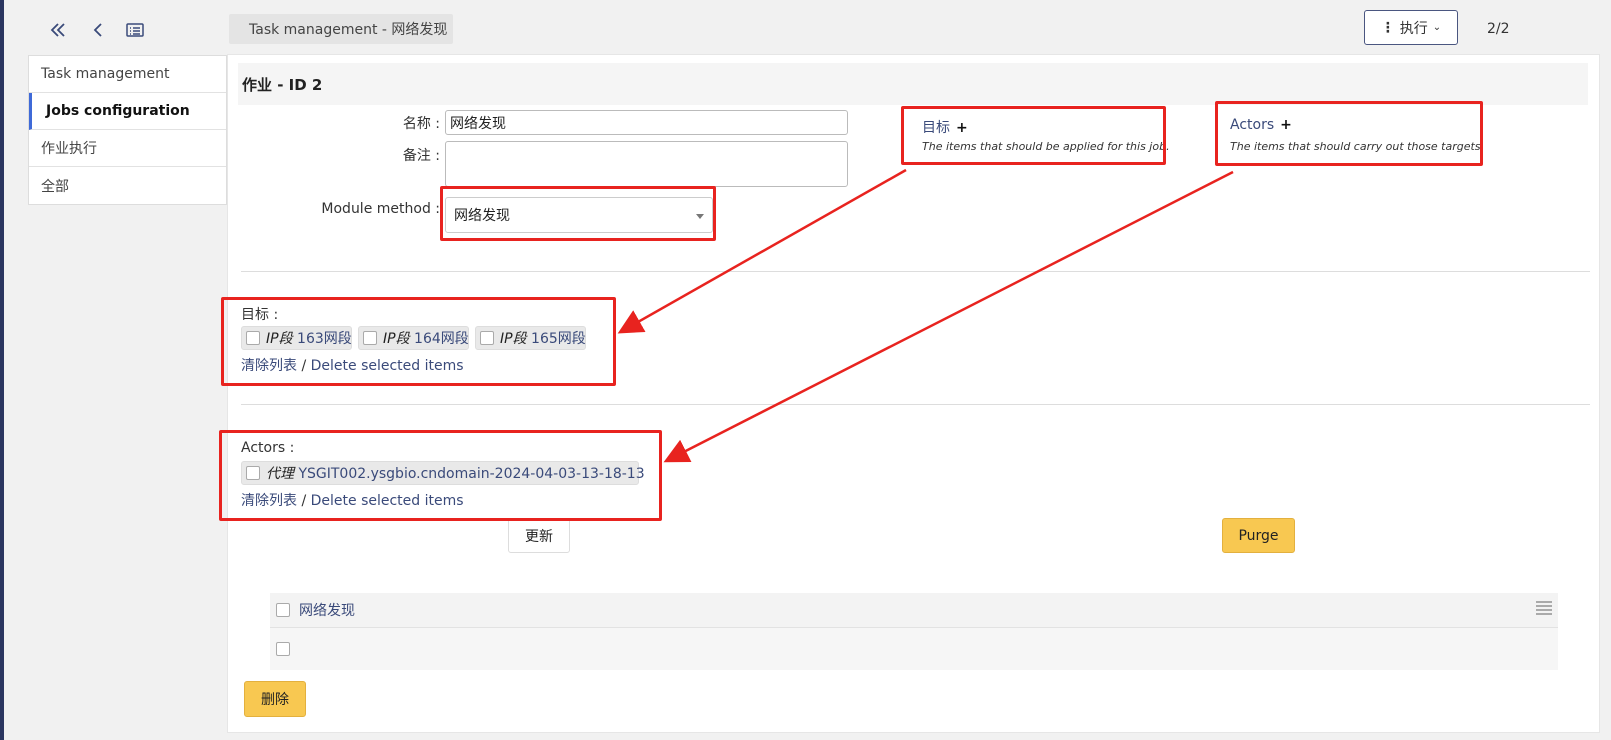 The width and height of the screenshot is (1611, 740). What do you see at coordinates (700, 216) in the screenshot?
I see `dropdown-caret-icon` at bounding box center [700, 216].